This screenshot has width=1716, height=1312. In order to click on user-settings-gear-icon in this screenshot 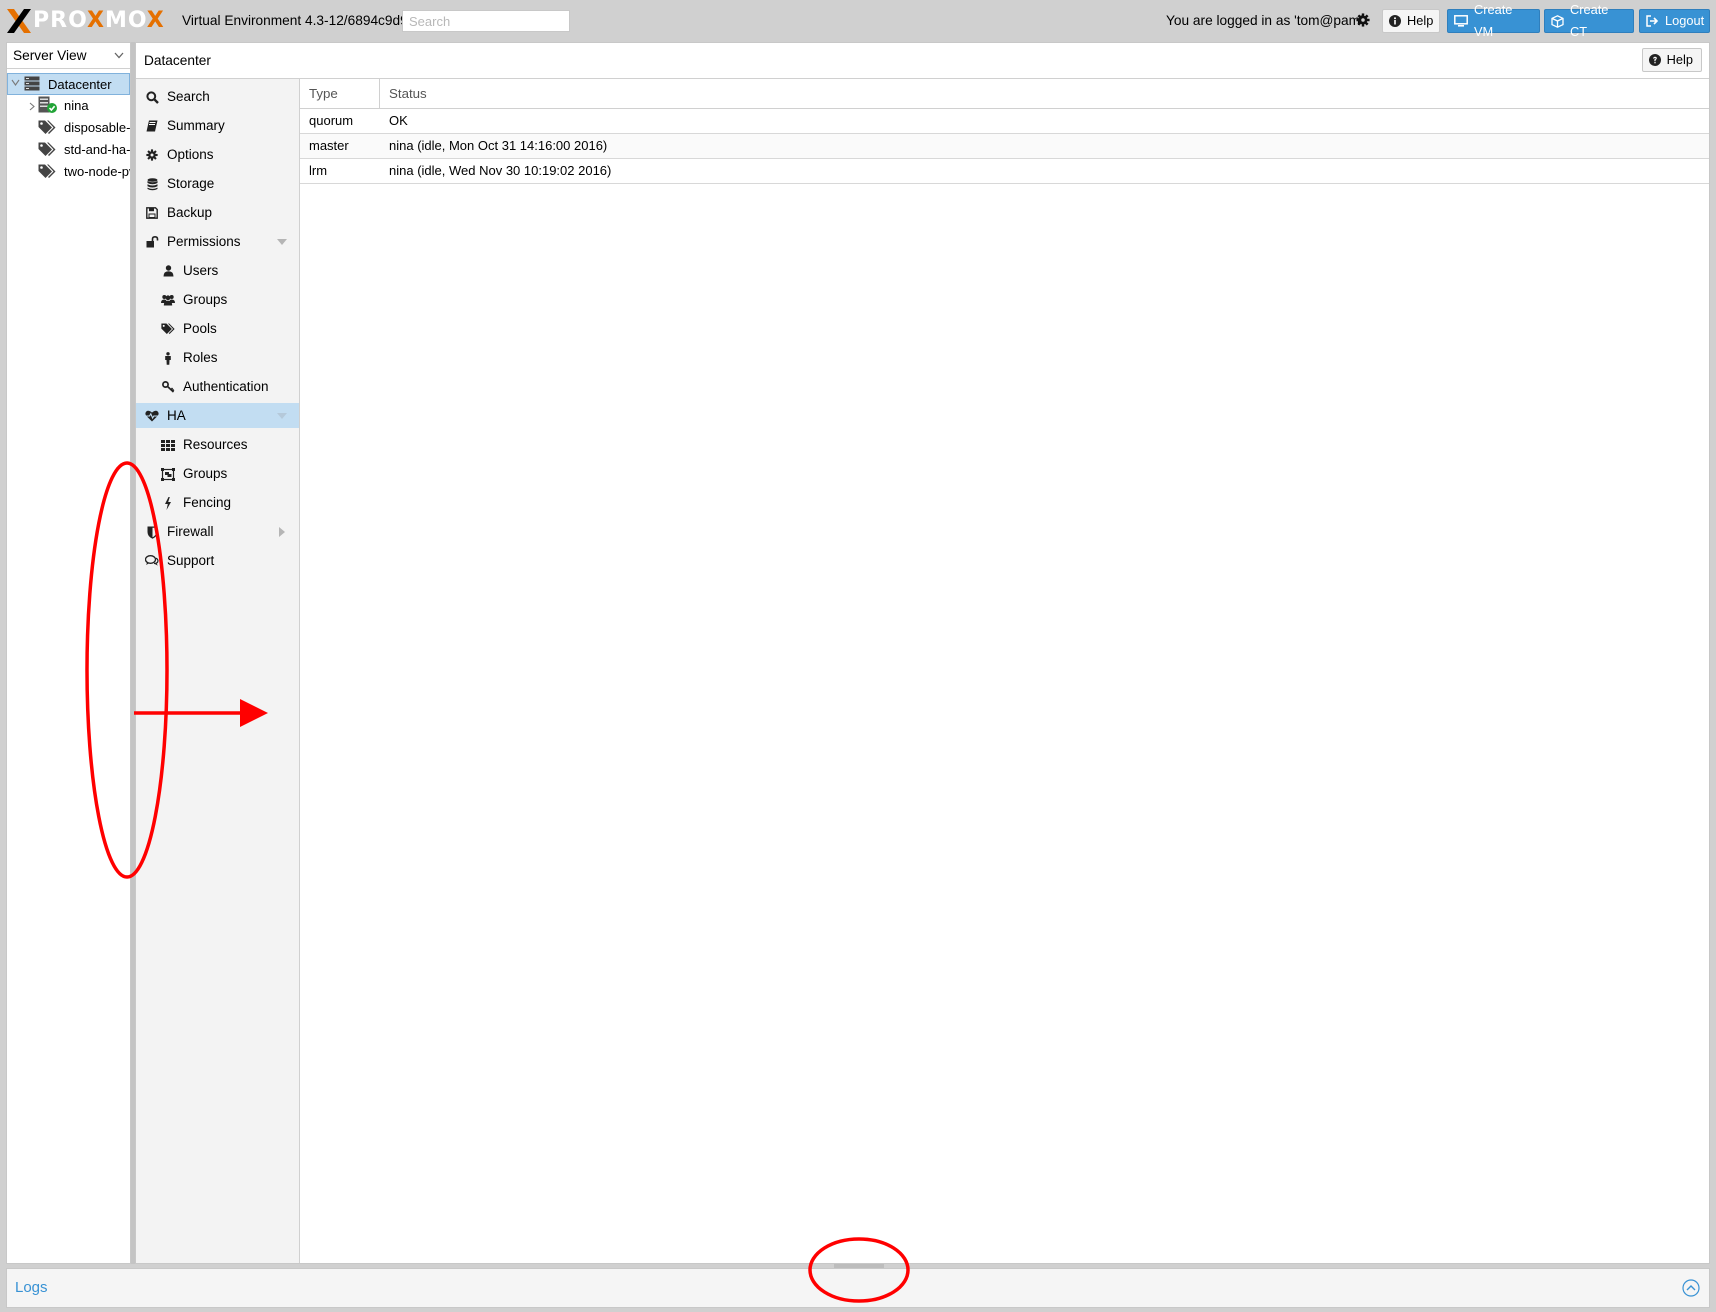, I will do `click(1363, 20)`.